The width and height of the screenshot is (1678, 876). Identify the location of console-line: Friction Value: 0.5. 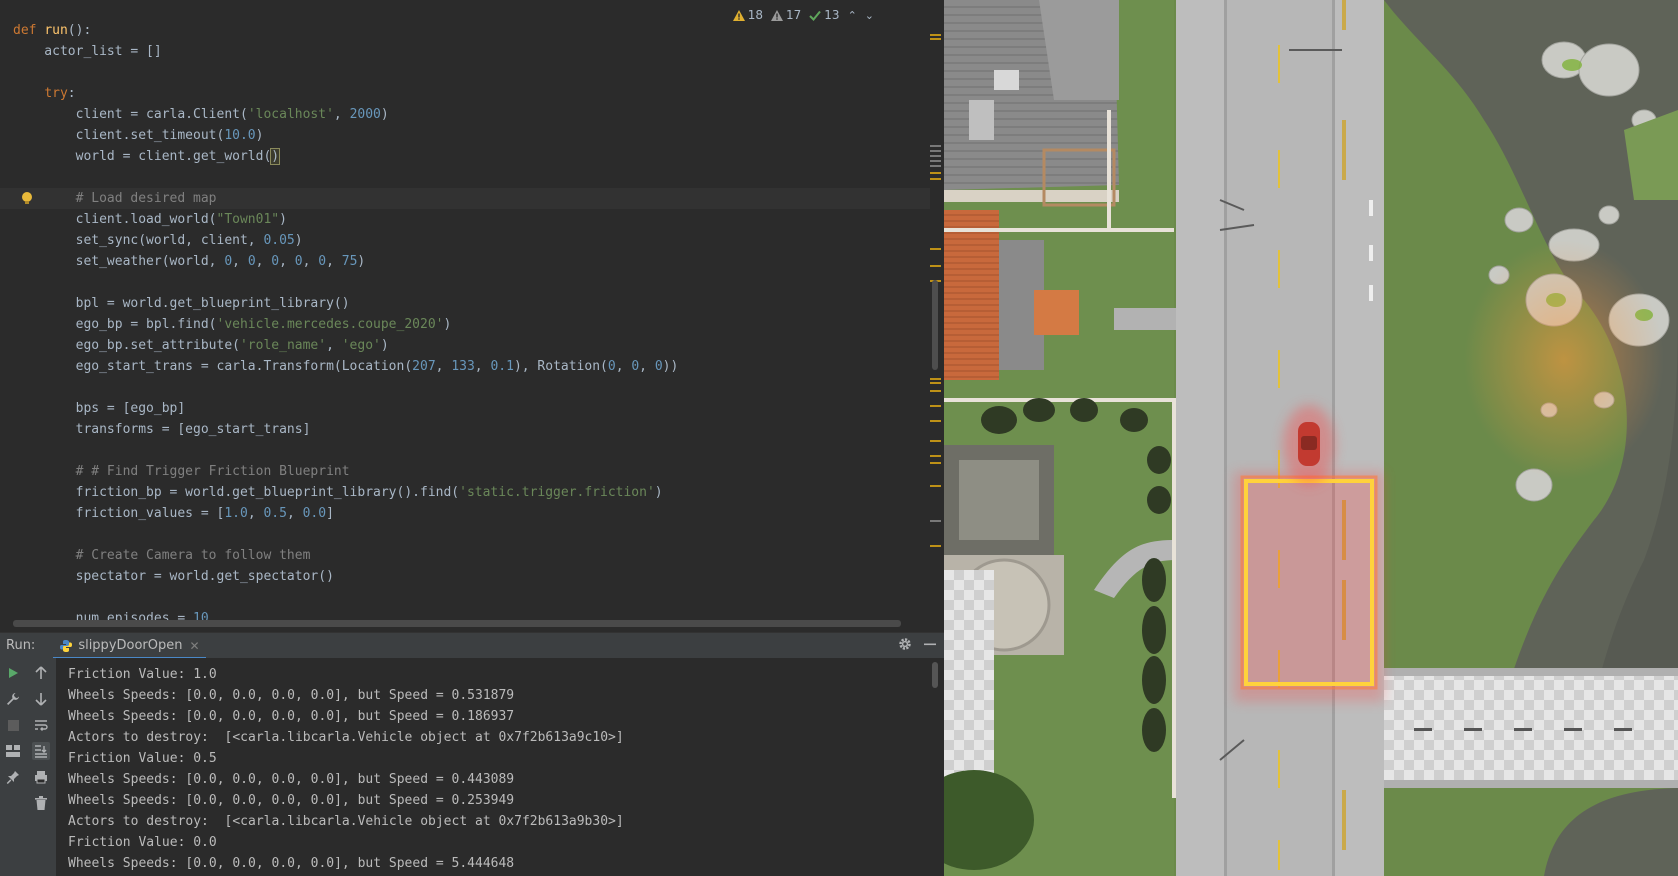
(142, 758).